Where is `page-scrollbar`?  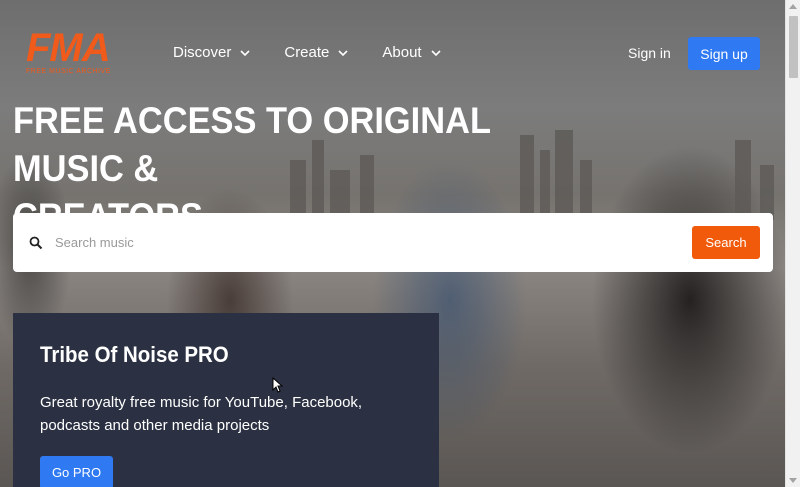
page-scrollbar is located at coordinates (792, 243).